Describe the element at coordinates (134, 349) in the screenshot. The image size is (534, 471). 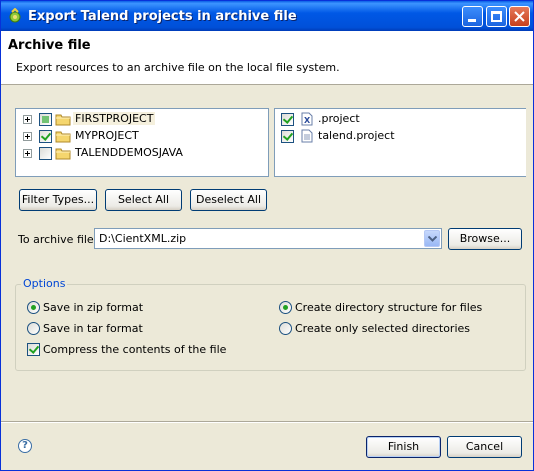
I see `compress-label: Compress the contents of the file` at that location.